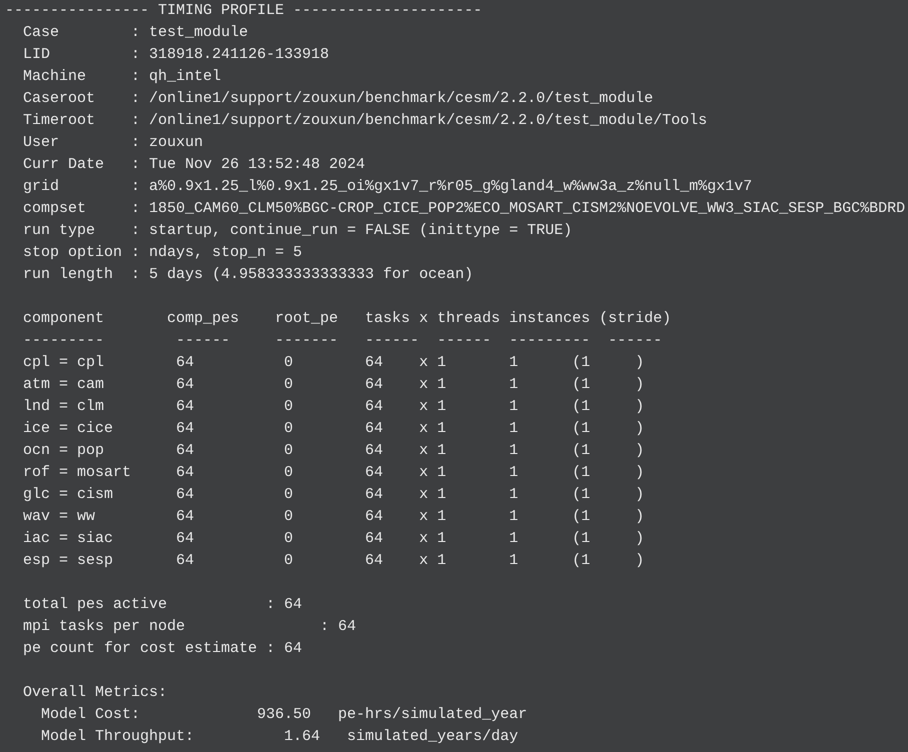 The width and height of the screenshot is (908, 752). What do you see at coordinates (68, 429) in the screenshot?
I see `table-cell-text: ice = cice` at bounding box center [68, 429].